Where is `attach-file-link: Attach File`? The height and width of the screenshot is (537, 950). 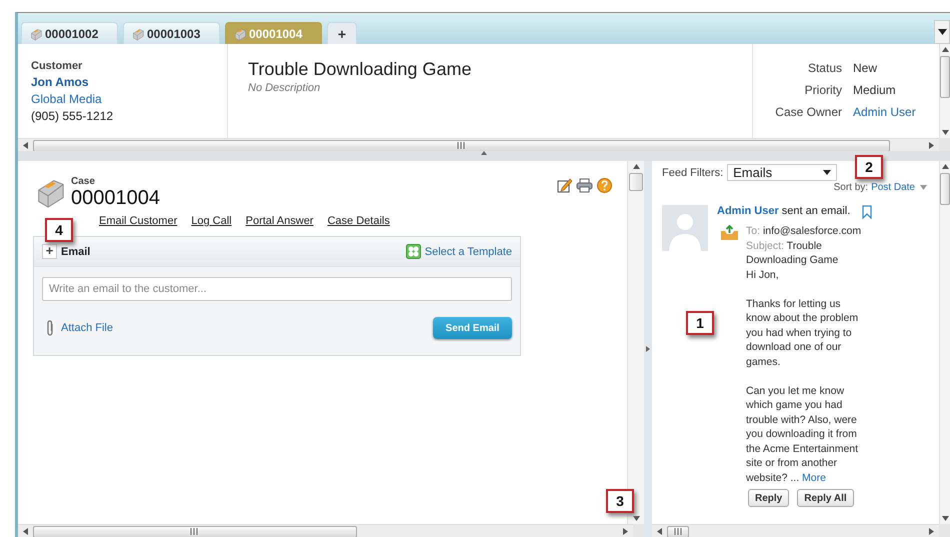 attach-file-link: Attach File is located at coordinates (87, 328).